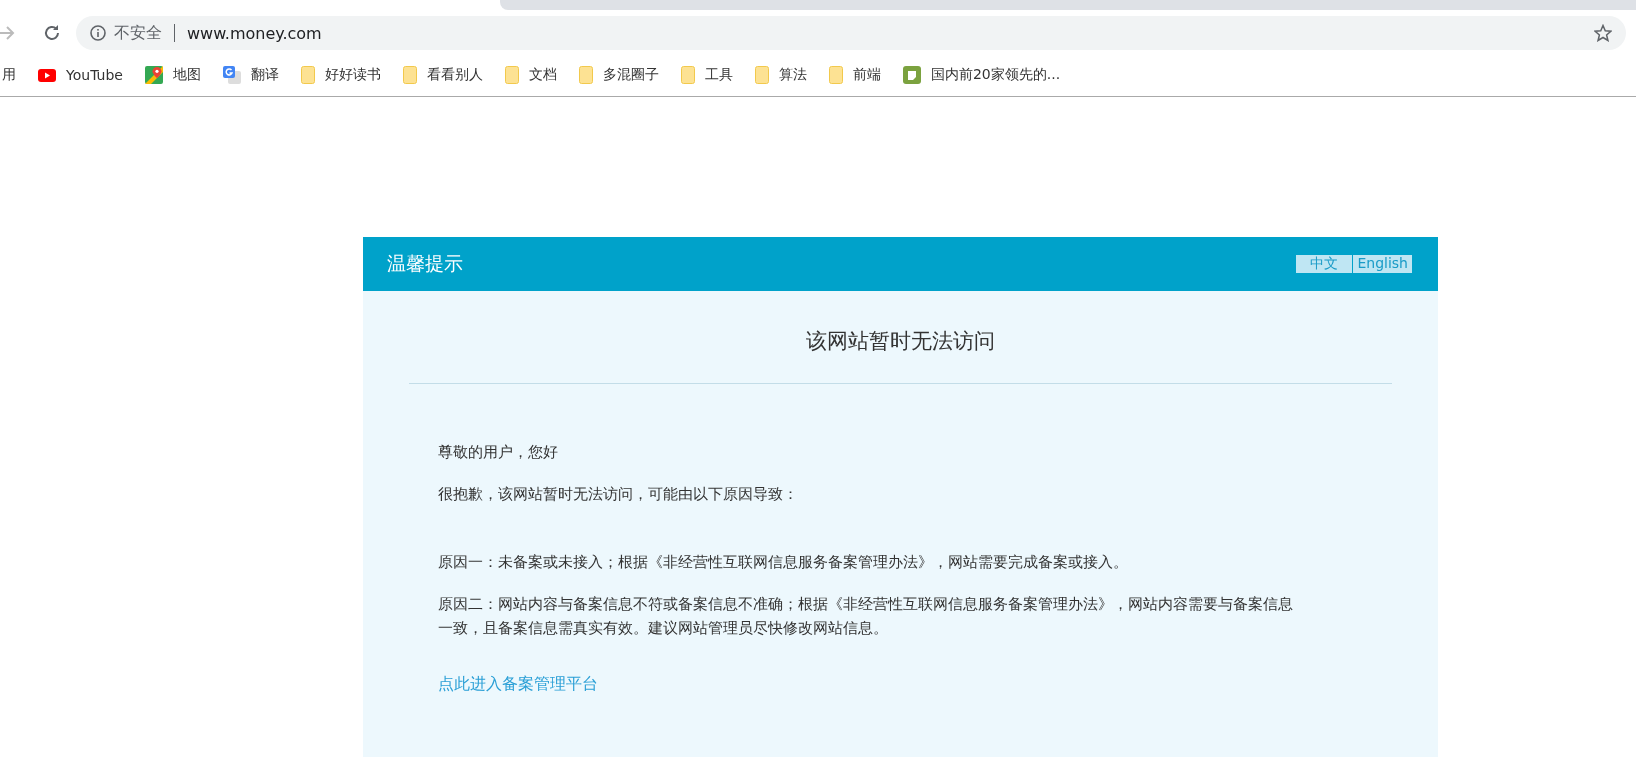 This screenshot has width=1636, height=758. What do you see at coordinates (866, 616) in the screenshot?
I see `notice-paragraph: 原因二：网站内容与备案信息不符或备案信息不准确；根据《非经营性互联网信息服务备案管理办法》，网站内容需要与备案信息一致，且备案信息需真实有效。建议网站管理员尽快修改网站信息。` at bounding box center [866, 616].